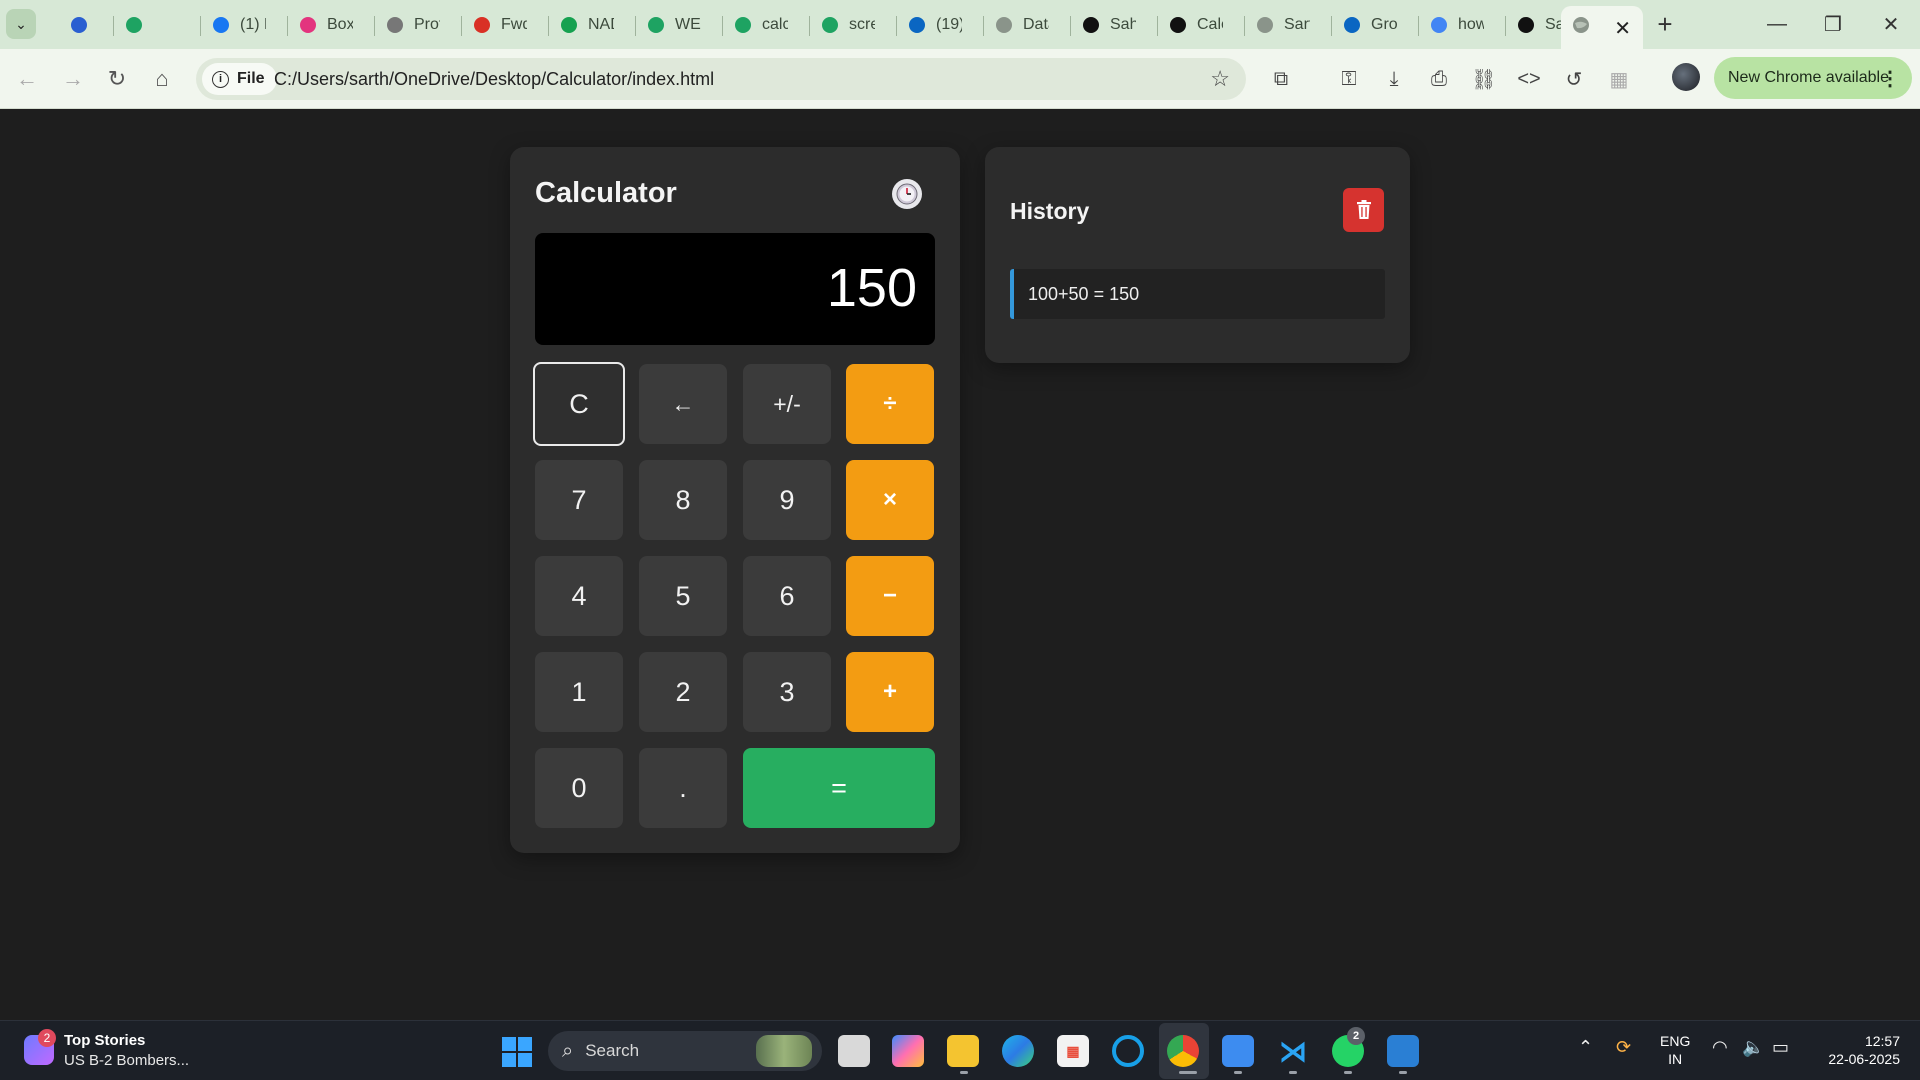 This screenshot has width=1920, height=1080. Describe the element at coordinates (503, 25) in the screenshot. I see `browser-tab: Fwd` at that location.